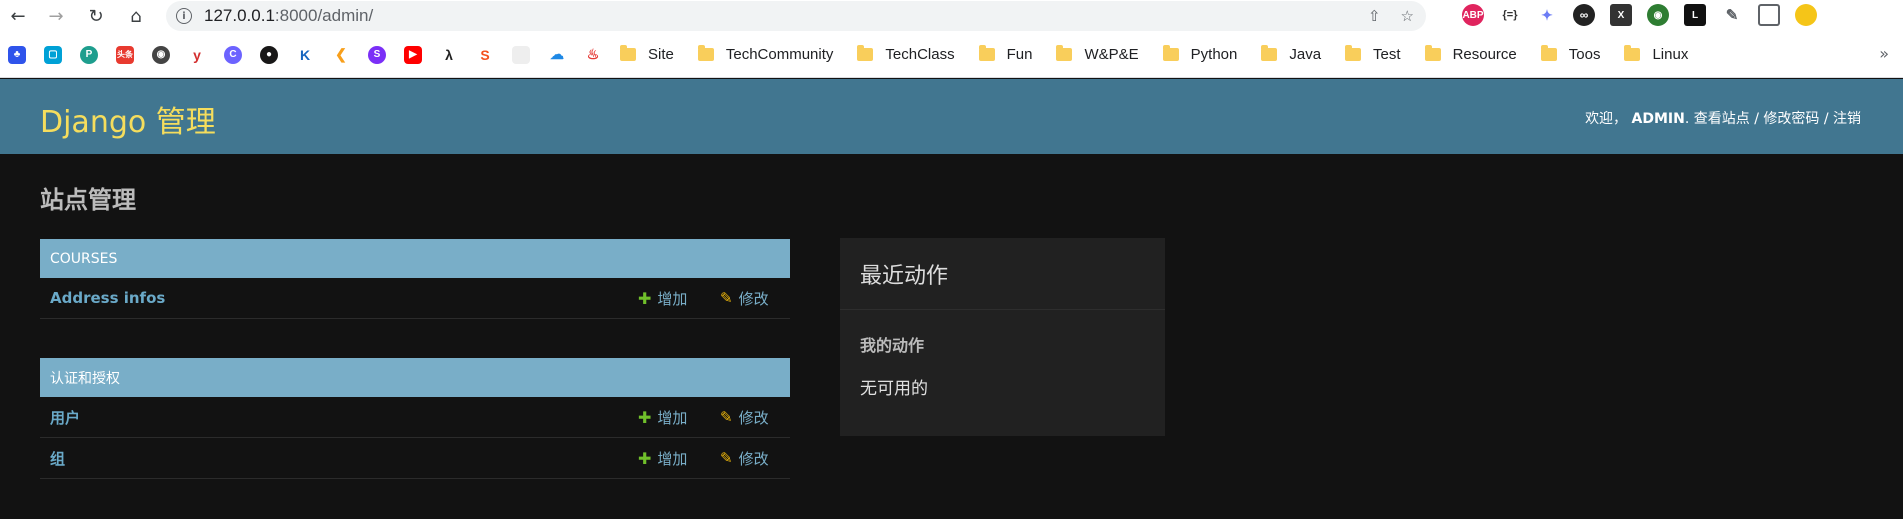  Describe the element at coordinates (1002, 274) in the screenshot. I see `recent-actions-title: 最近动作` at that location.